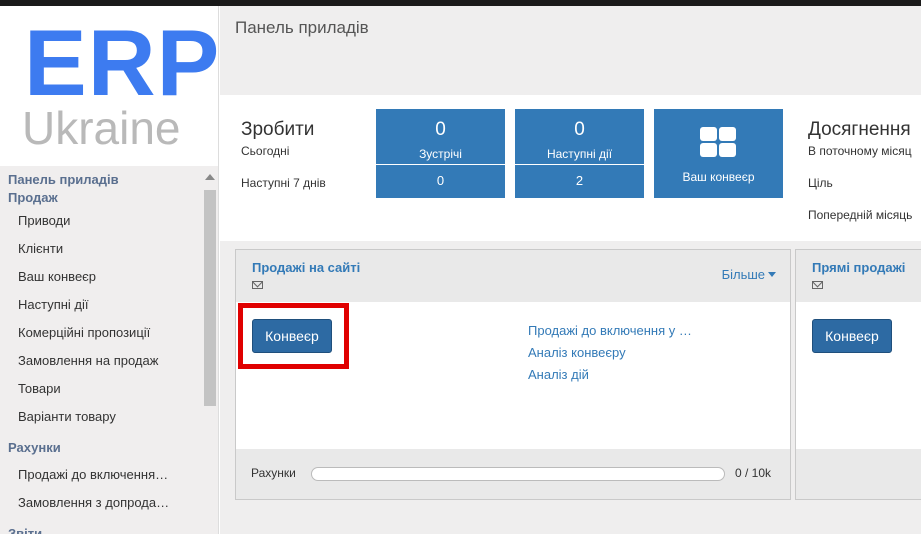  What do you see at coordinates (273, 473) in the screenshot?
I see `invoices-label: Рахунки` at bounding box center [273, 473].